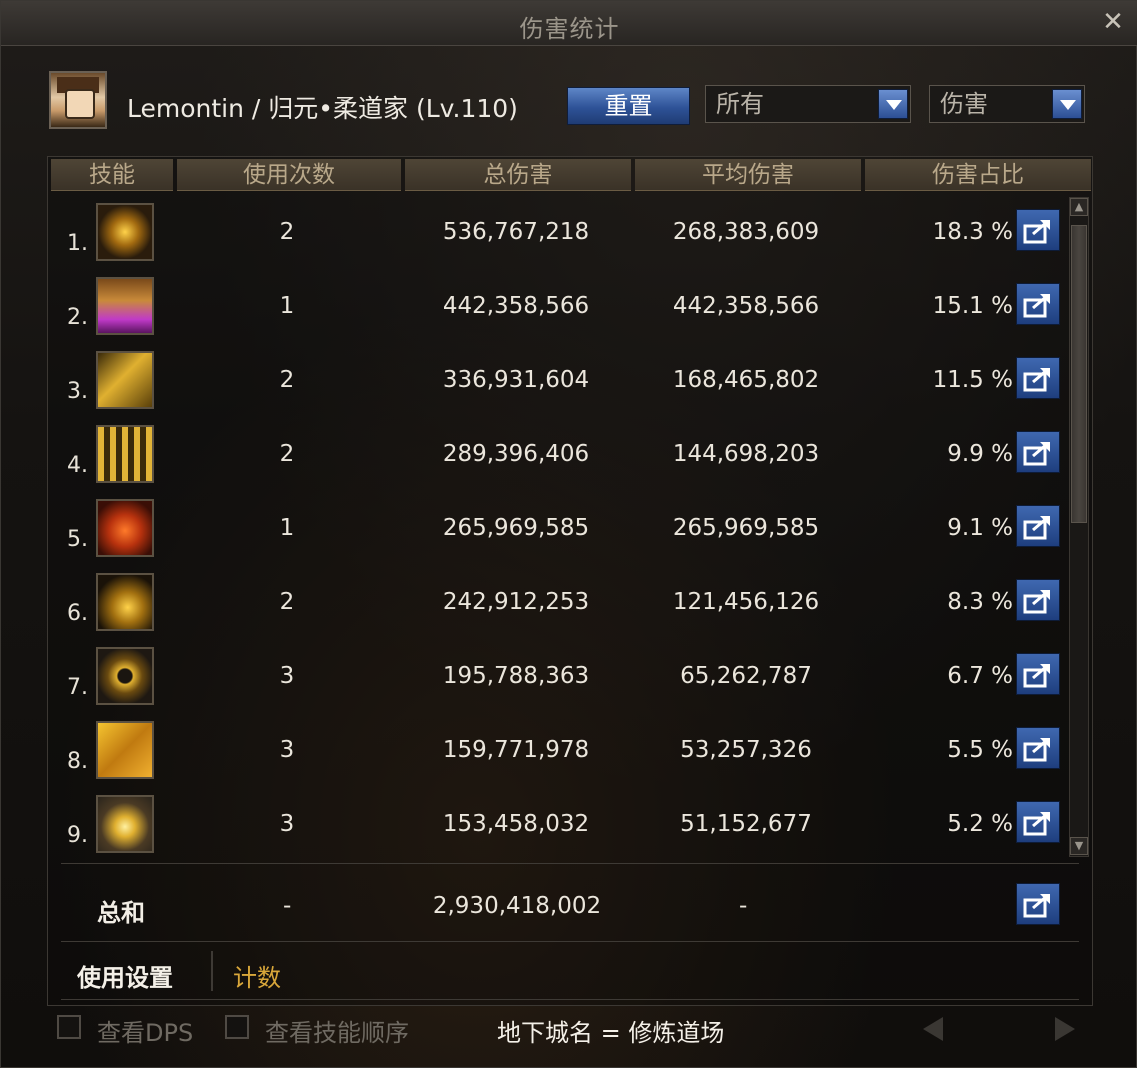 The image size is (1137, 1068). Describe the element at coordinates (933, 1029) in the screenshot. I see `prev-arrow-icon` at that location.